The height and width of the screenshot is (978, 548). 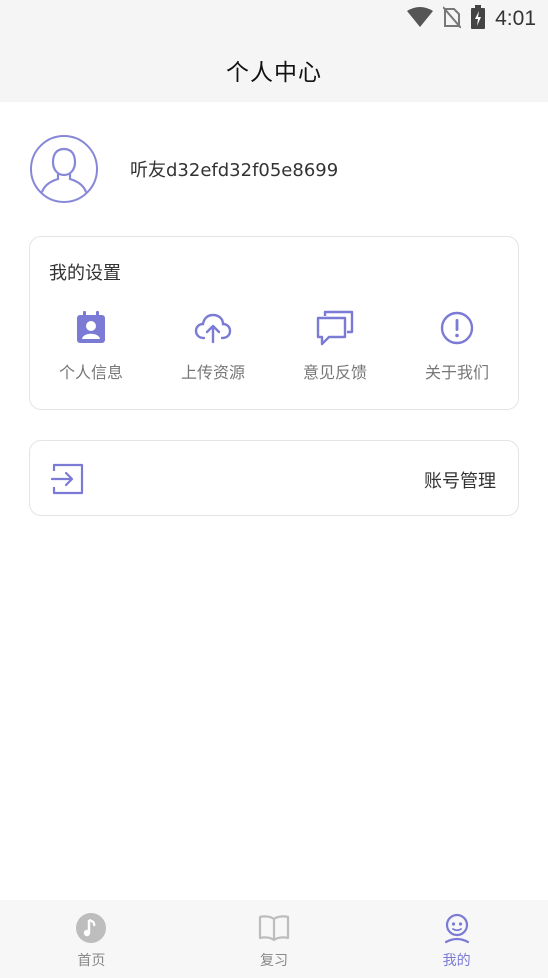 What do you see at coordinates (213, 328) in the screenshot?
I see `cloud-upload-icon` at bounding box center [213, 328].